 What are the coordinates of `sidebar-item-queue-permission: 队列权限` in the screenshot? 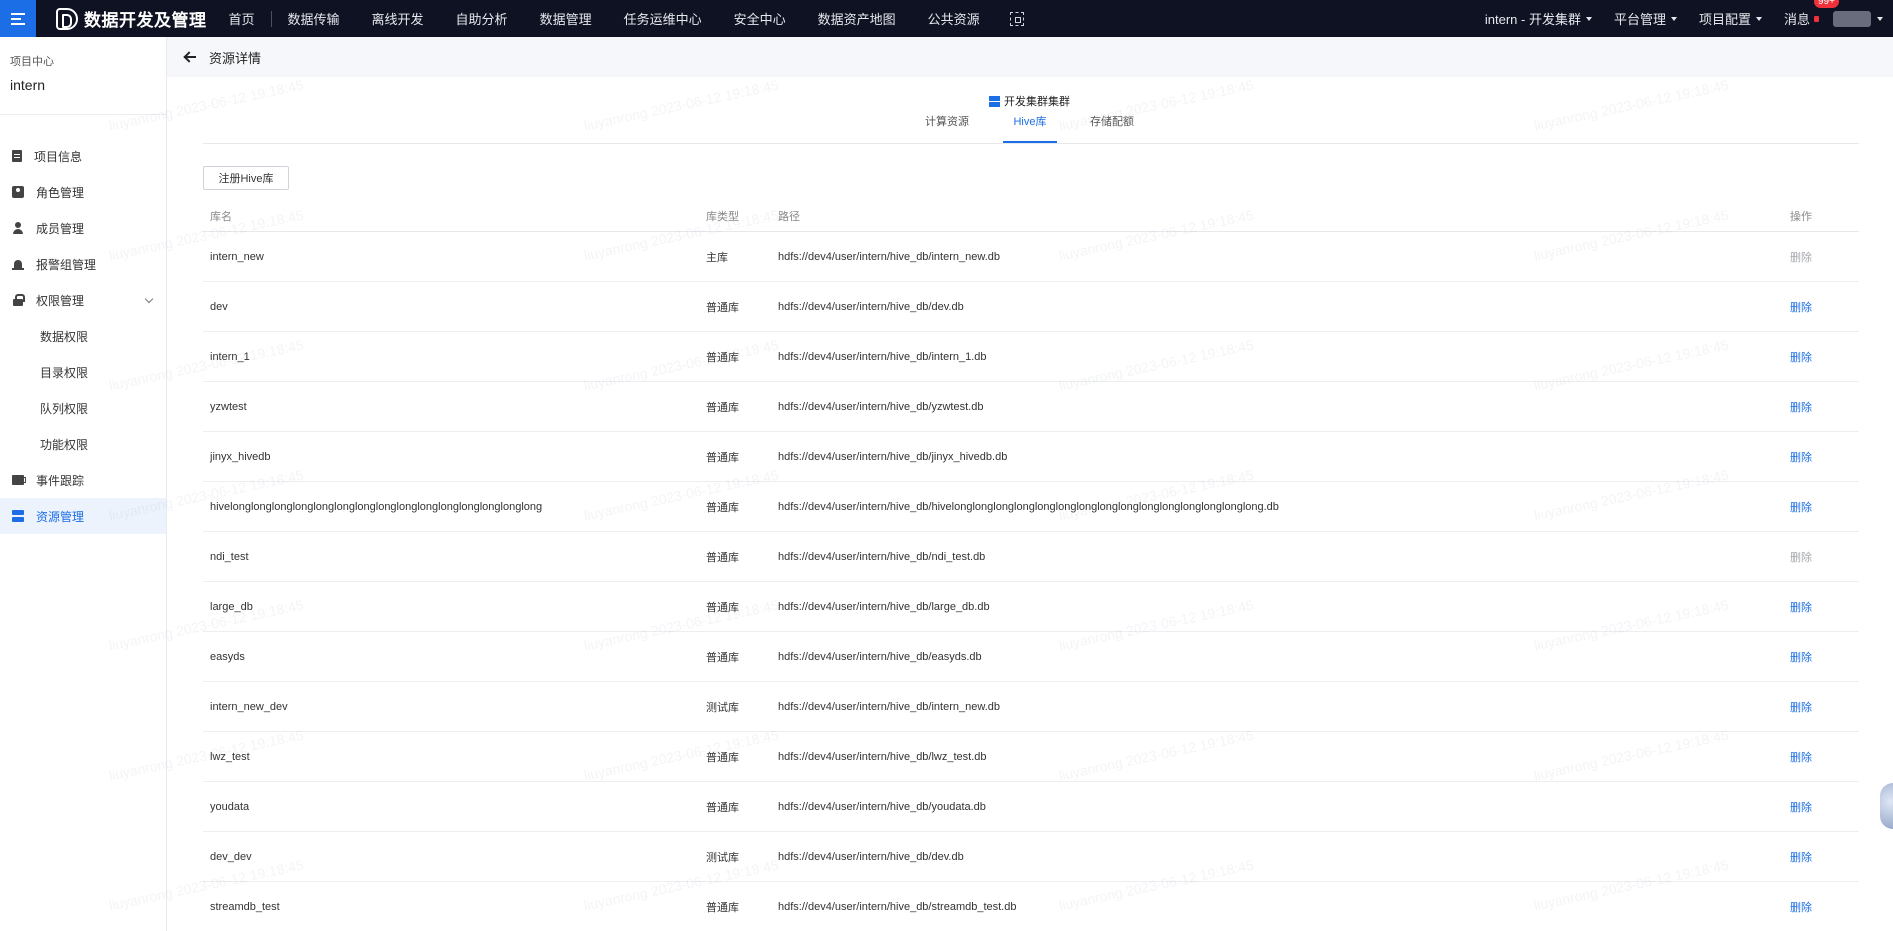 It's located at (83, 408).